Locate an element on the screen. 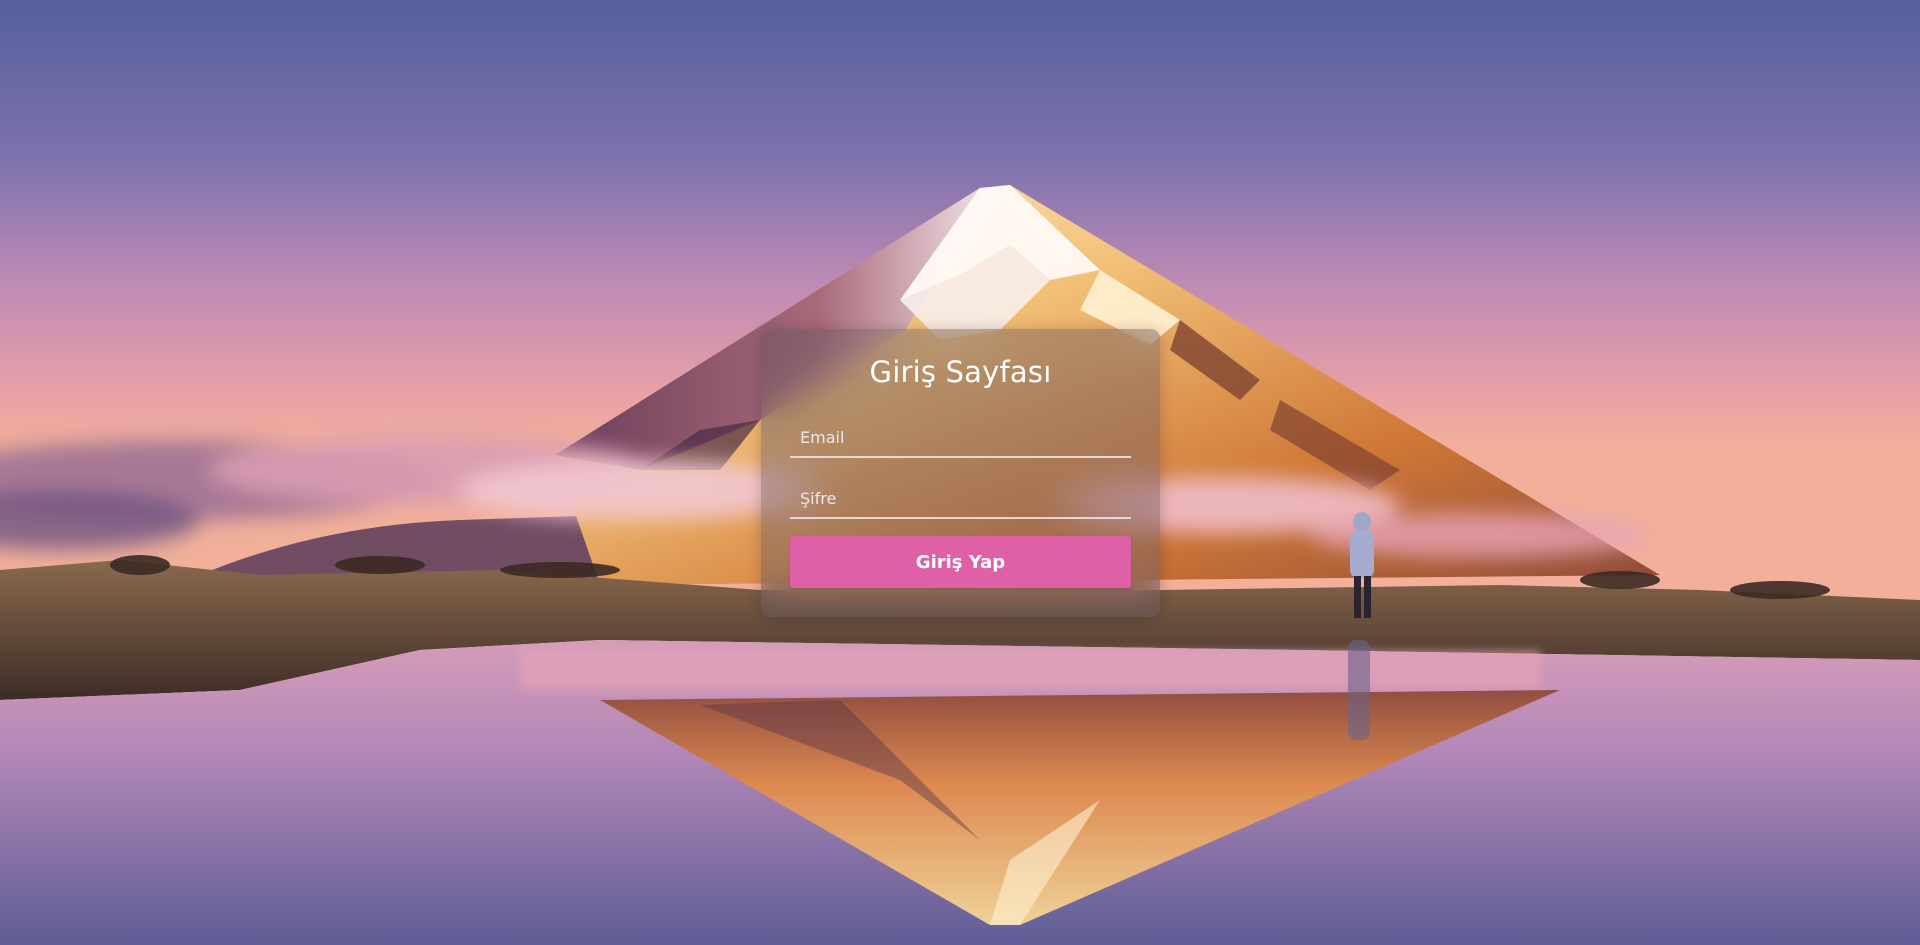 The width and height of the screenshot is (1920, 945). email-field is located at coordinates (960, 438).